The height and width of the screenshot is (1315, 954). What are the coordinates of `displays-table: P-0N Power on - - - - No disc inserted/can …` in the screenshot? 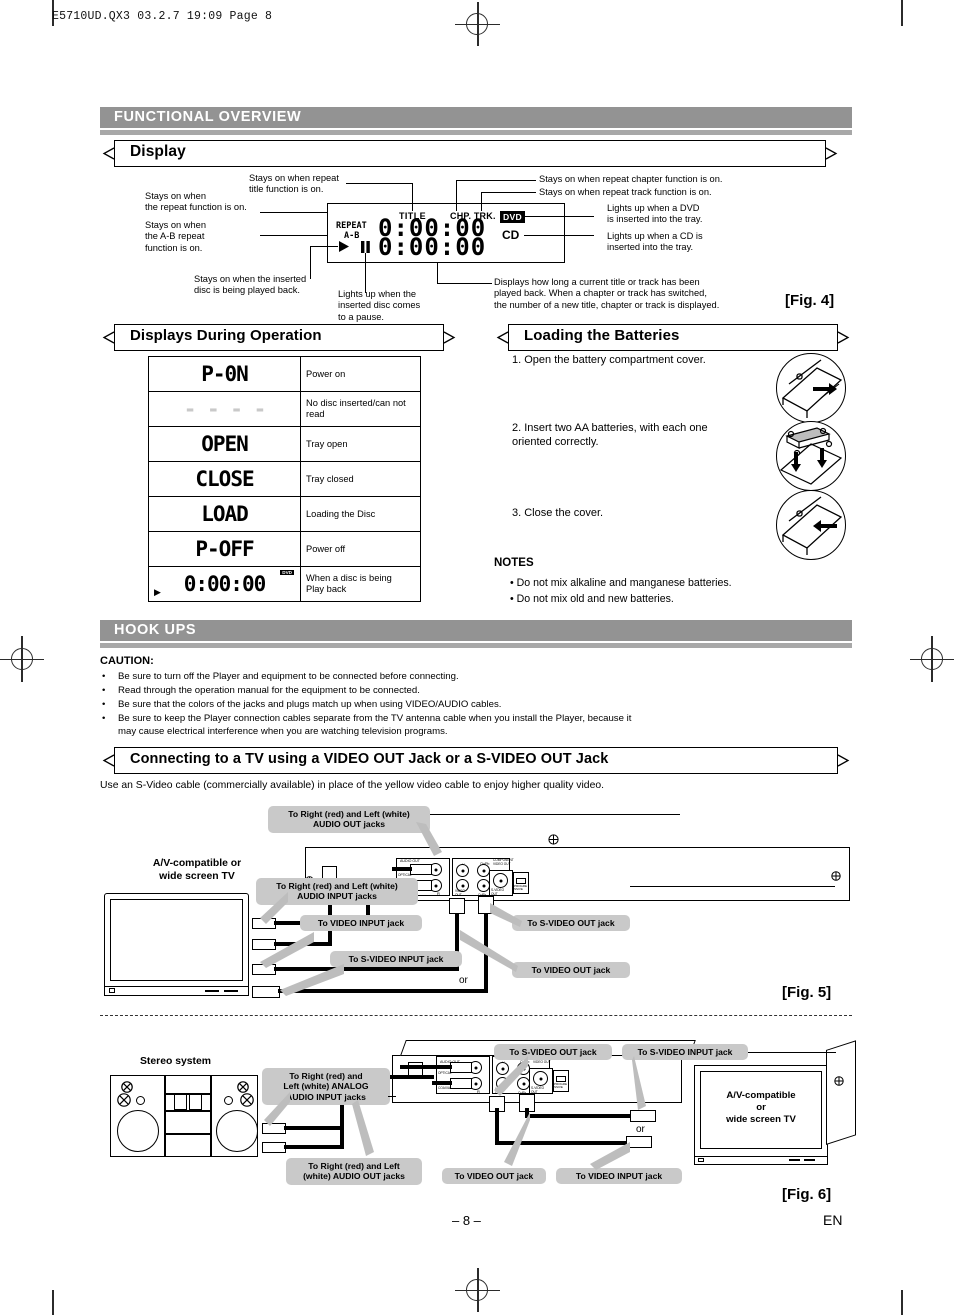 It's located at (284, 479).